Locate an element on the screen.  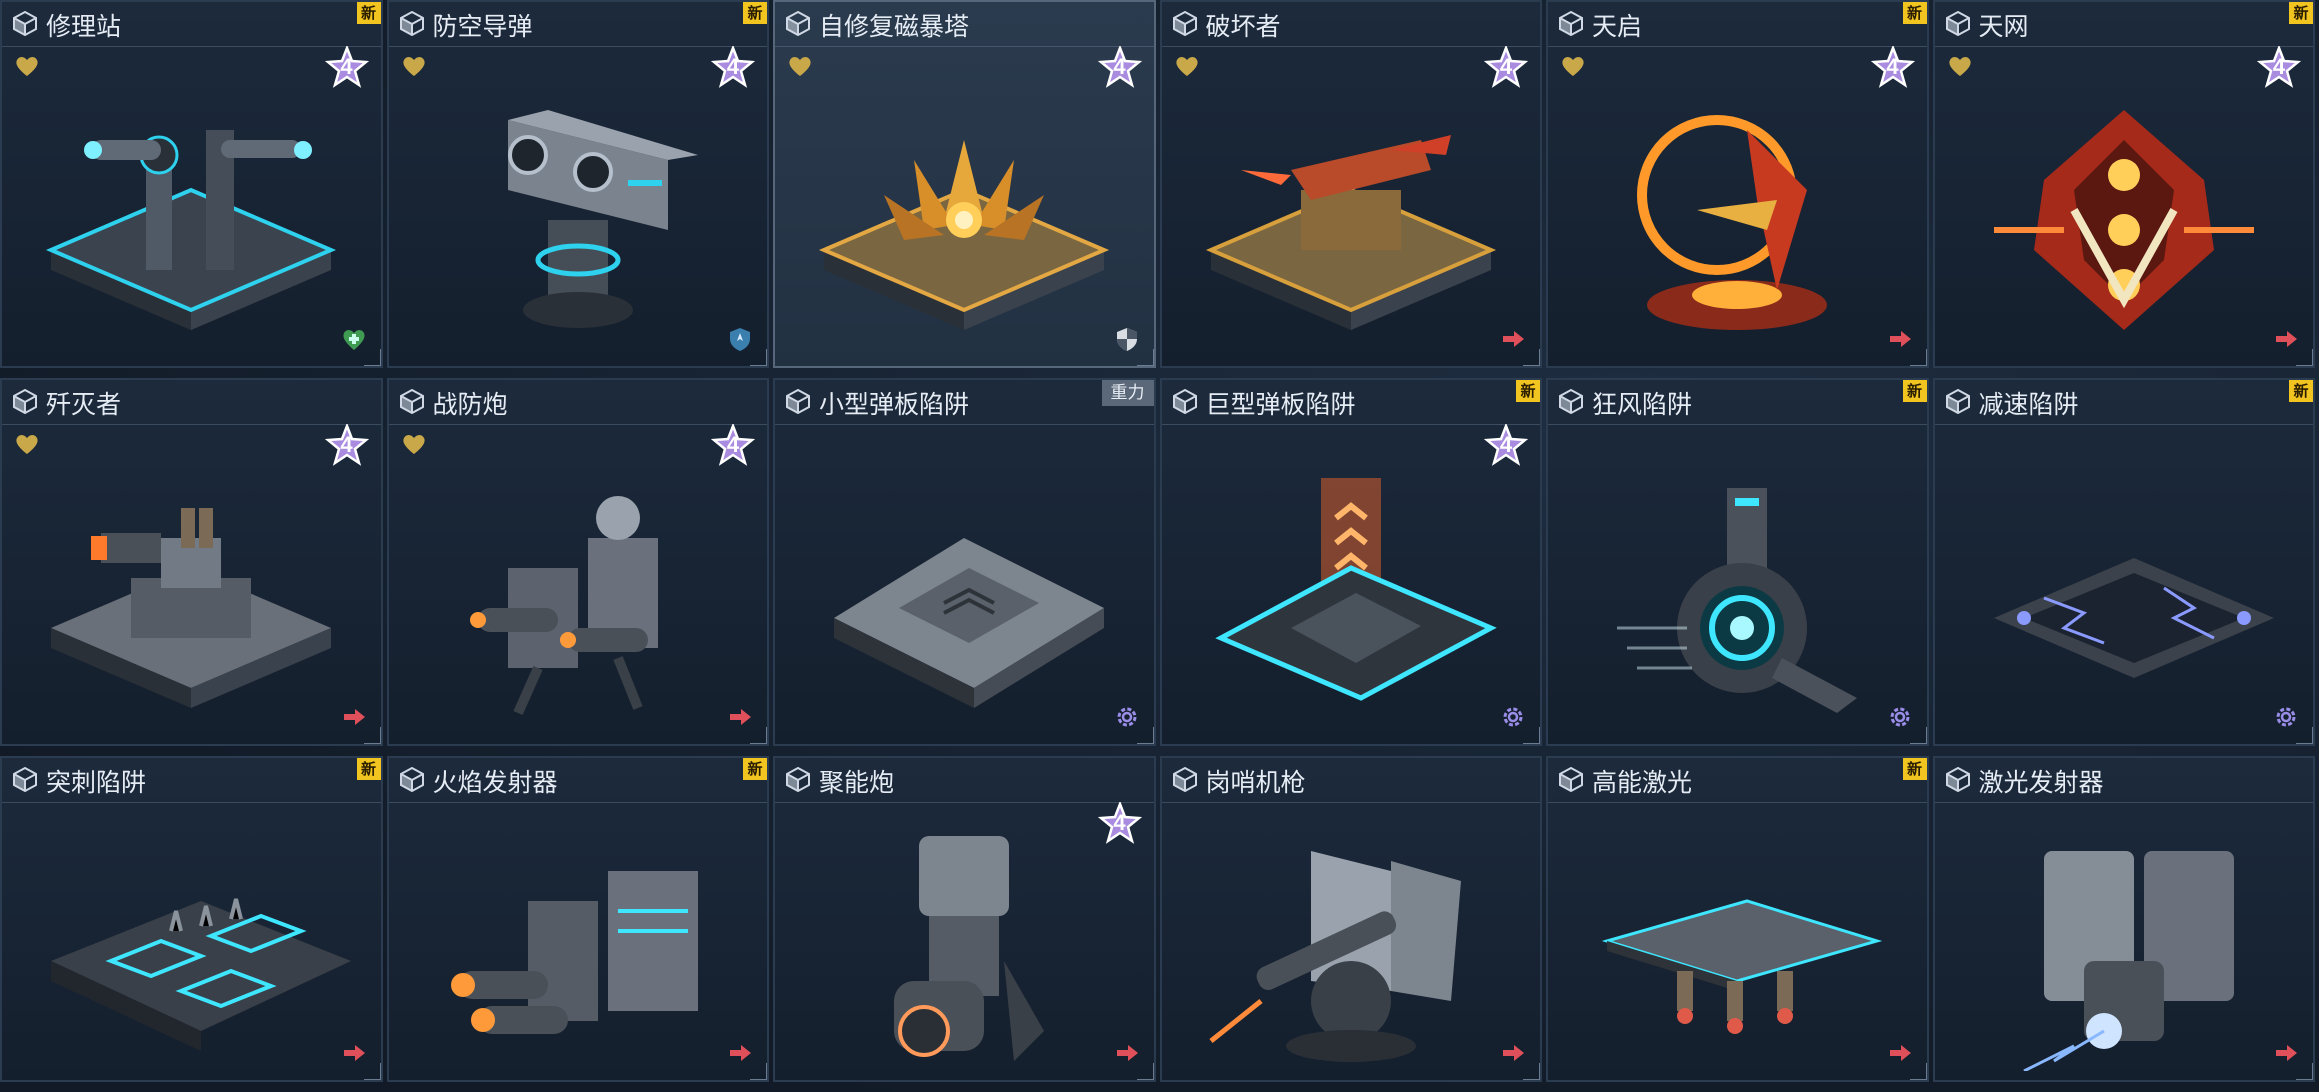
turret-card: 自修复磁暴塔 4 is located at coordinates (964, 184).